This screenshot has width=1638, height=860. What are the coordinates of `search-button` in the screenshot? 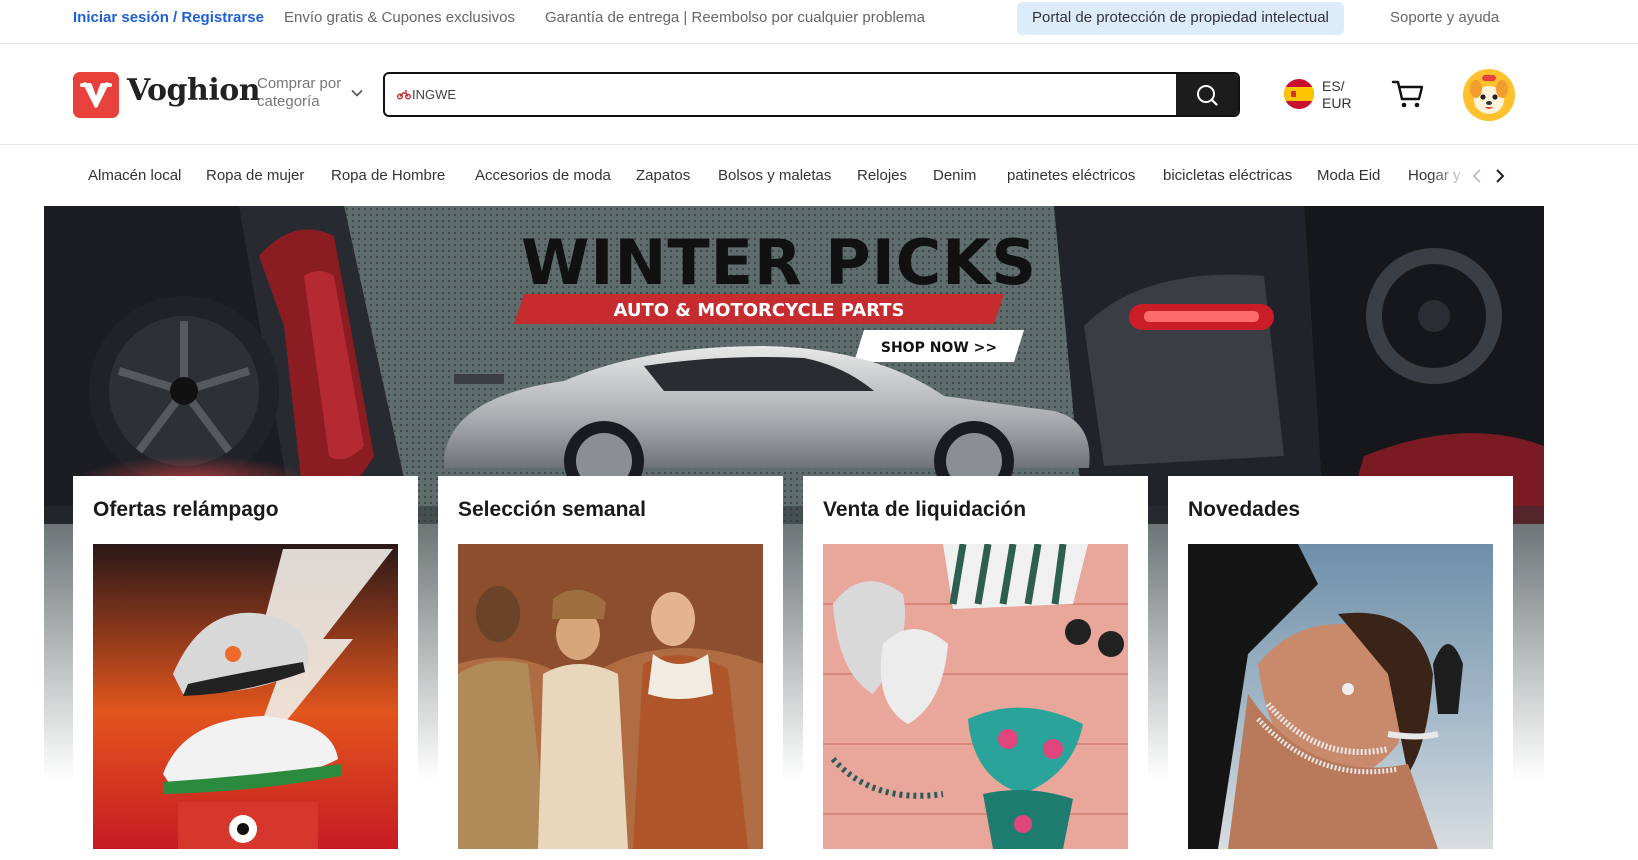 It's located at (1207, 94).